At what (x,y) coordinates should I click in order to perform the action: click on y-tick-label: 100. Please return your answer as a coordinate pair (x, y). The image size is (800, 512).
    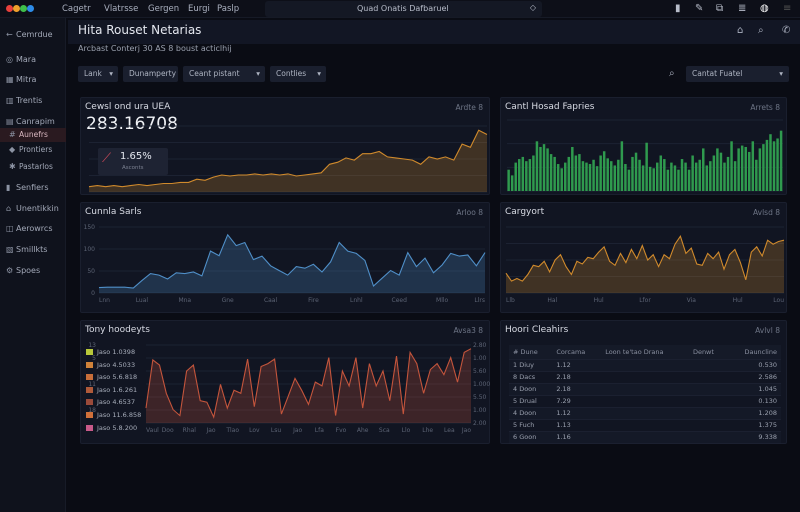
    Looking at the image, I should click on (90, 249).